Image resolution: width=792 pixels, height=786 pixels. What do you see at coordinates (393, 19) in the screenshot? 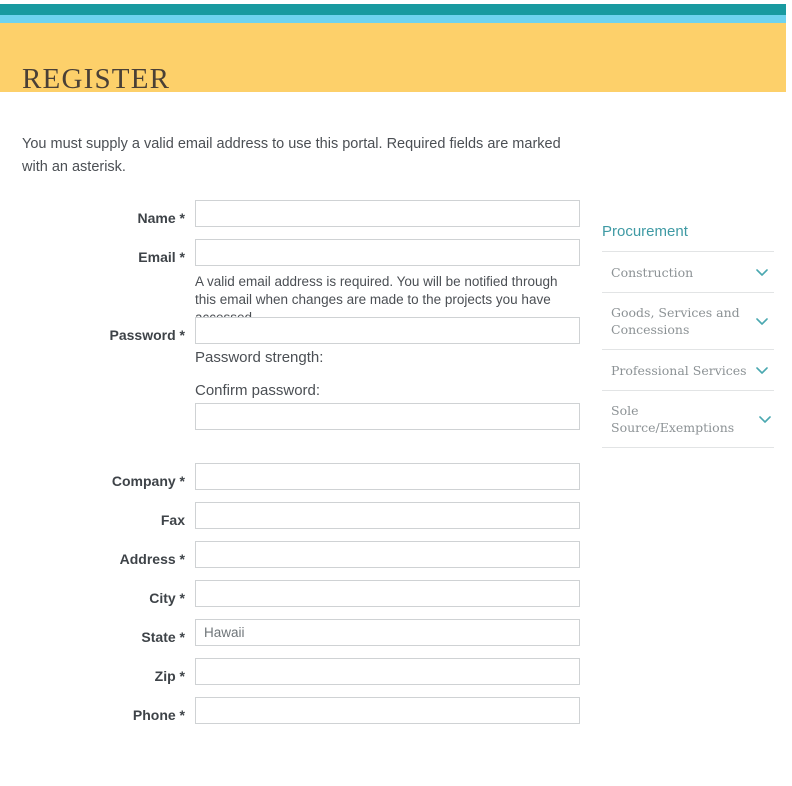
I see `top-accent-bar-lightblue` at bounding box center [393, 19].